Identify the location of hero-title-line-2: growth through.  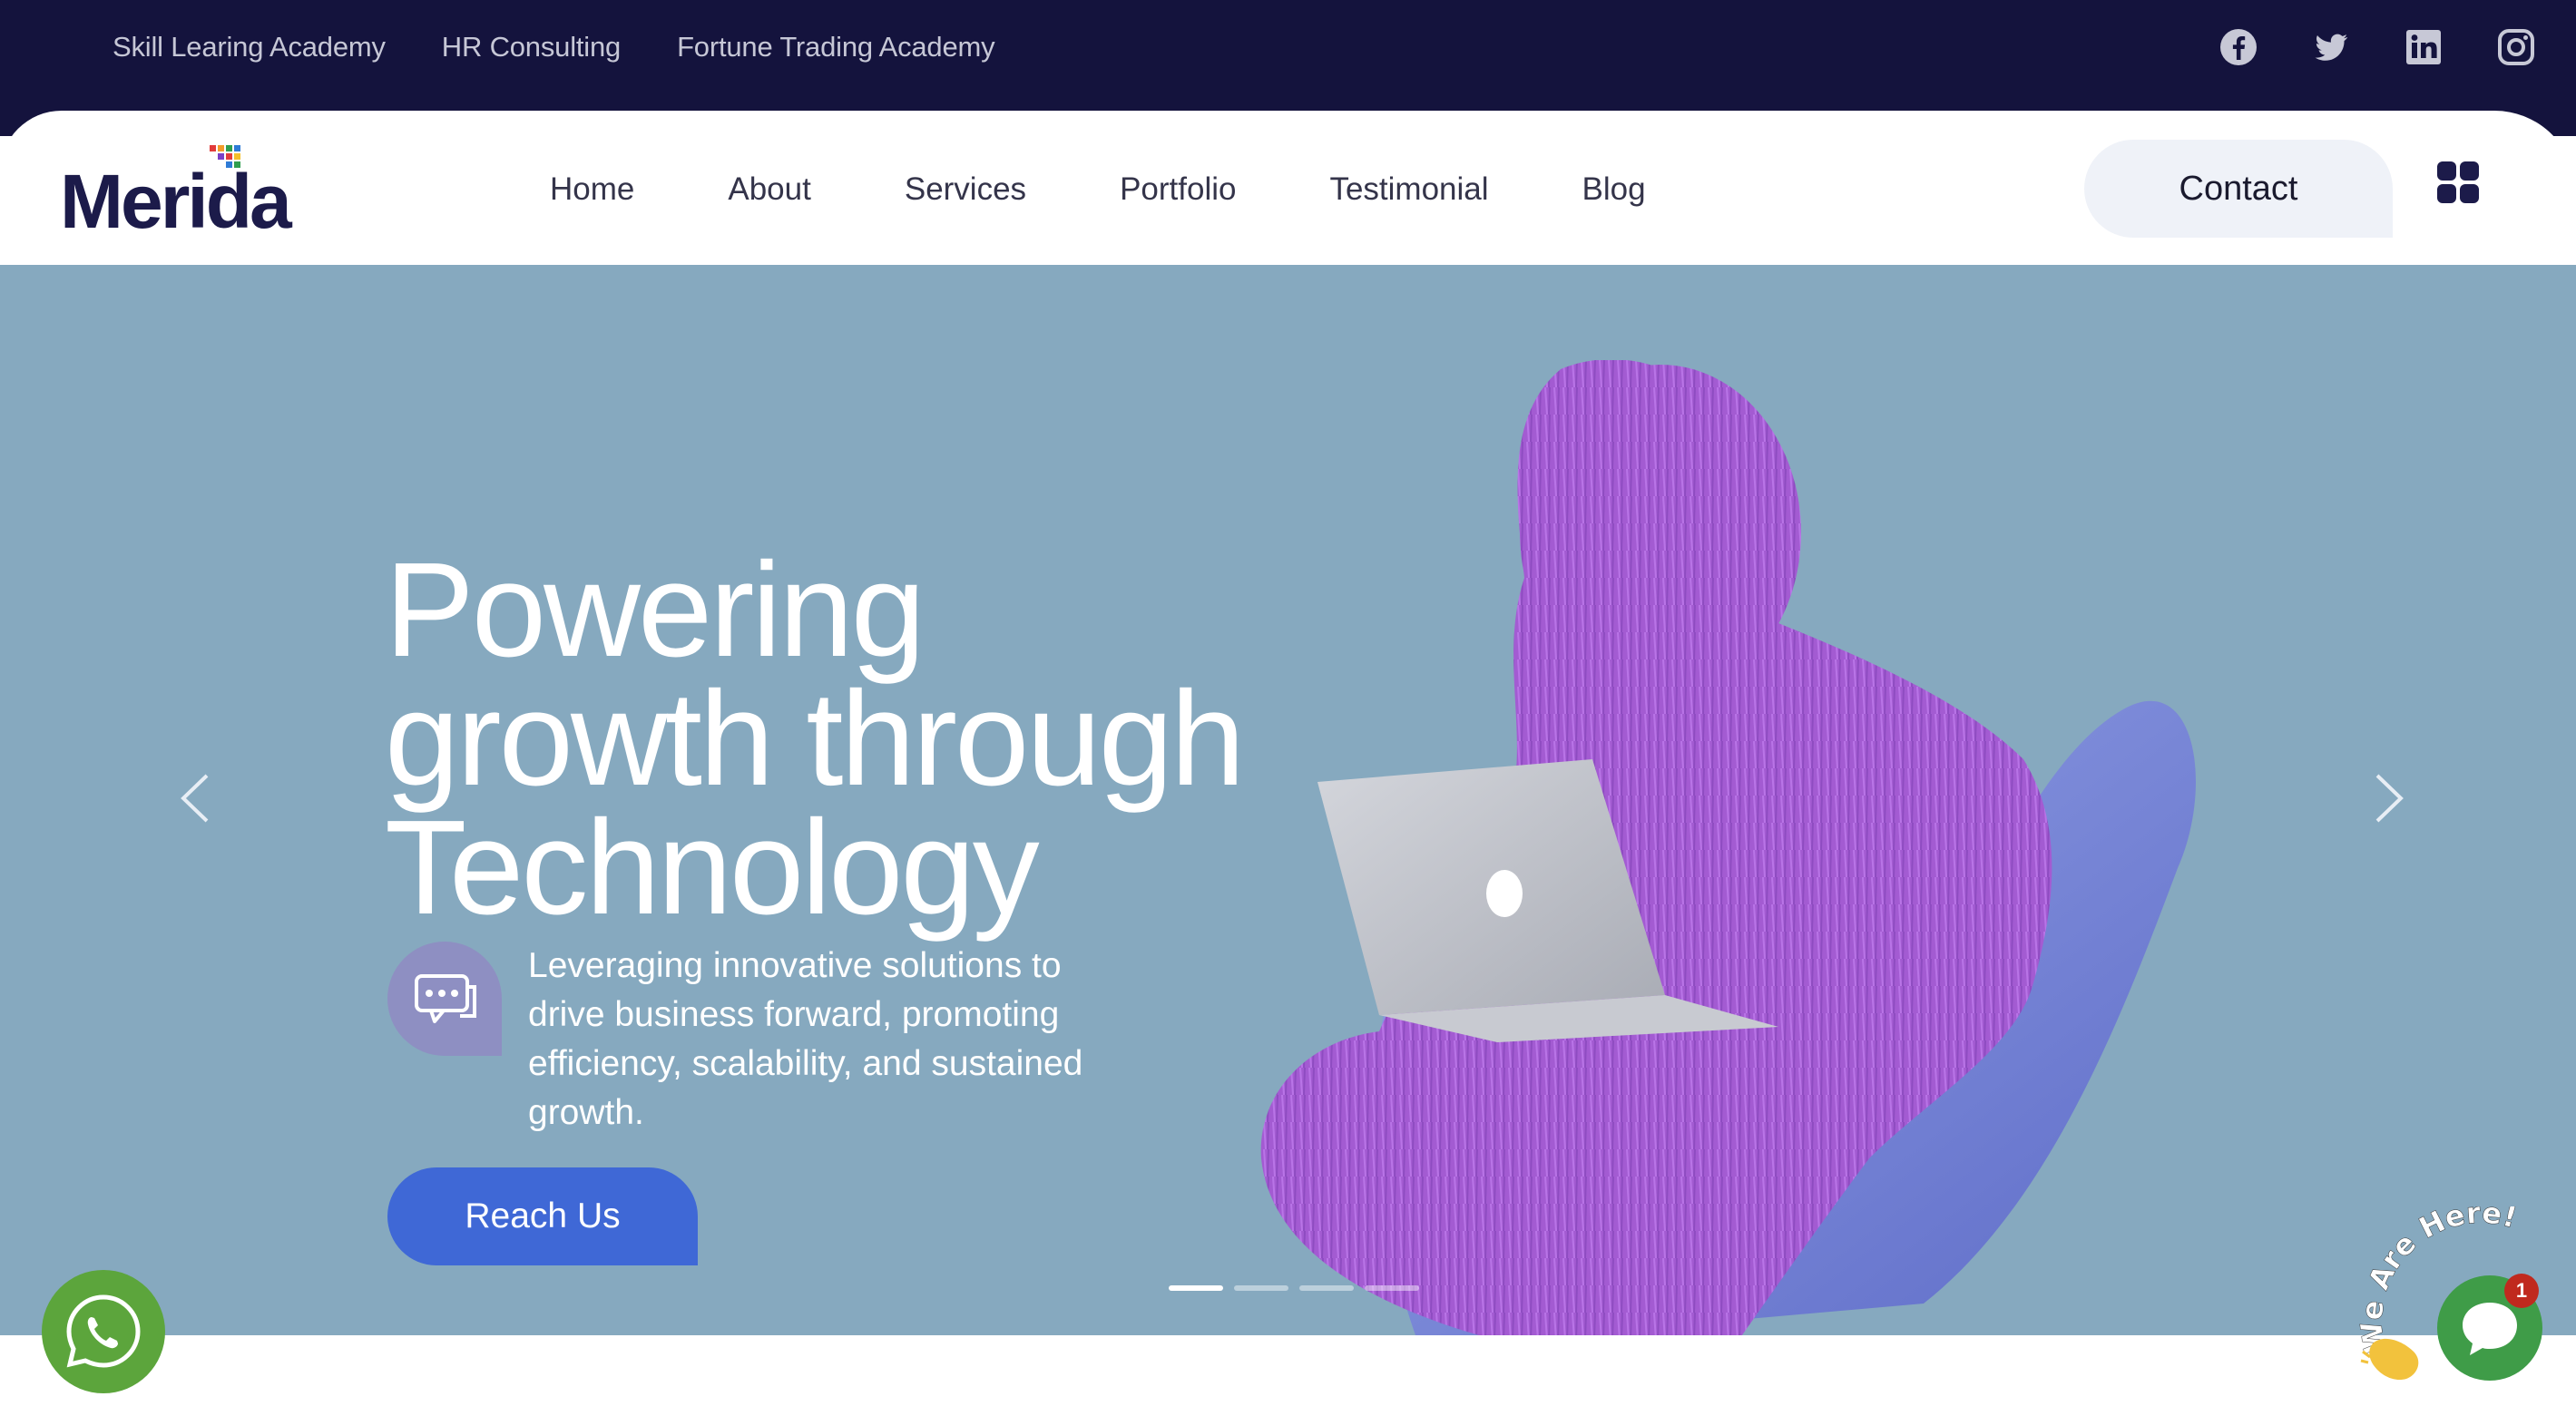
(815, 739).